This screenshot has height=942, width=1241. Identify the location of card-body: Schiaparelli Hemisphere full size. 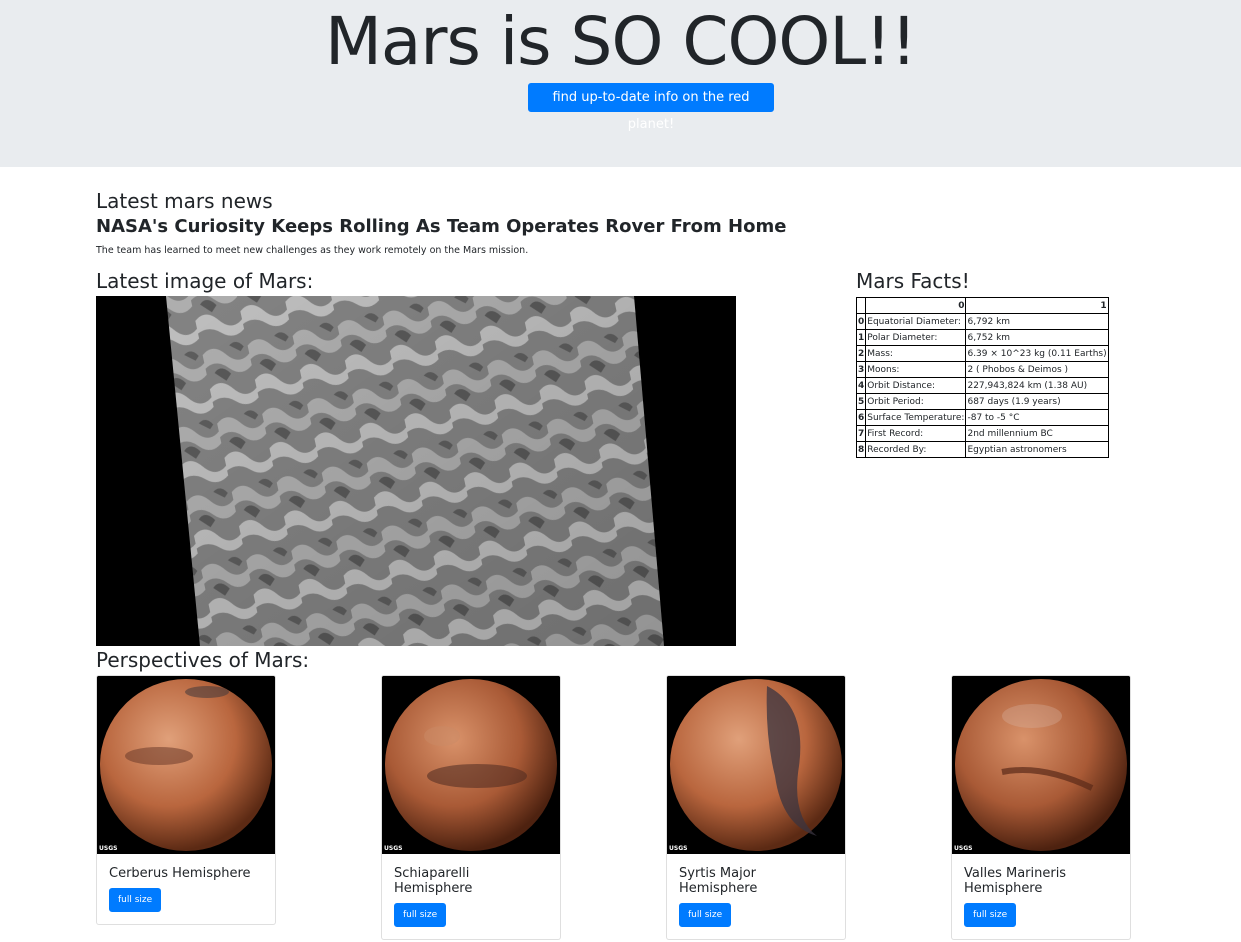
(471, 896).